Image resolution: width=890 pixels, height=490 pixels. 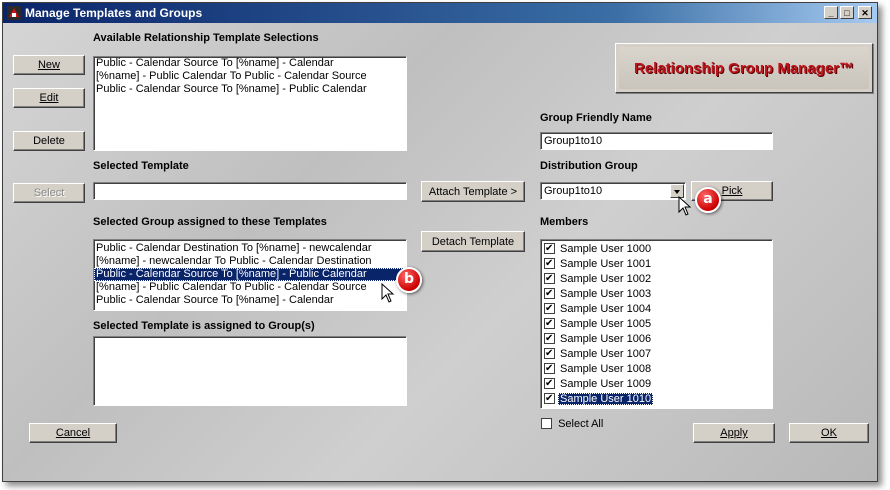 What do you see at coordinates (606, 294) in the screenshot?
I see `member-label: Sample User 1003` at bounding box center [606, 294].